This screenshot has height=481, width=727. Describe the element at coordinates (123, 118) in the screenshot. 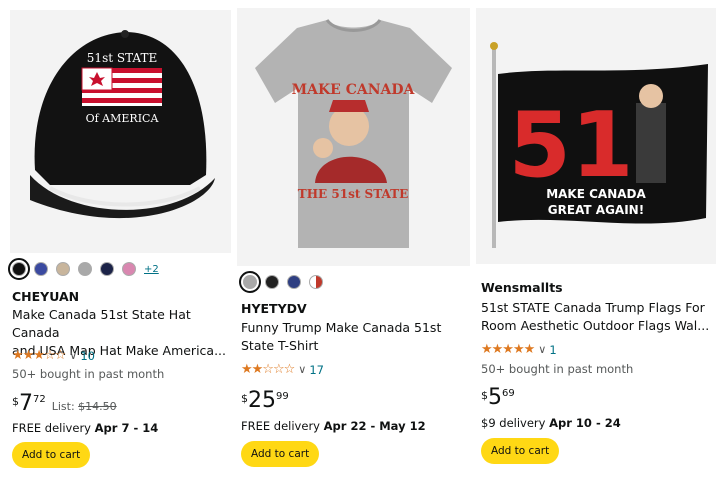

I see `svg-text: Of AMERICA` at that location.